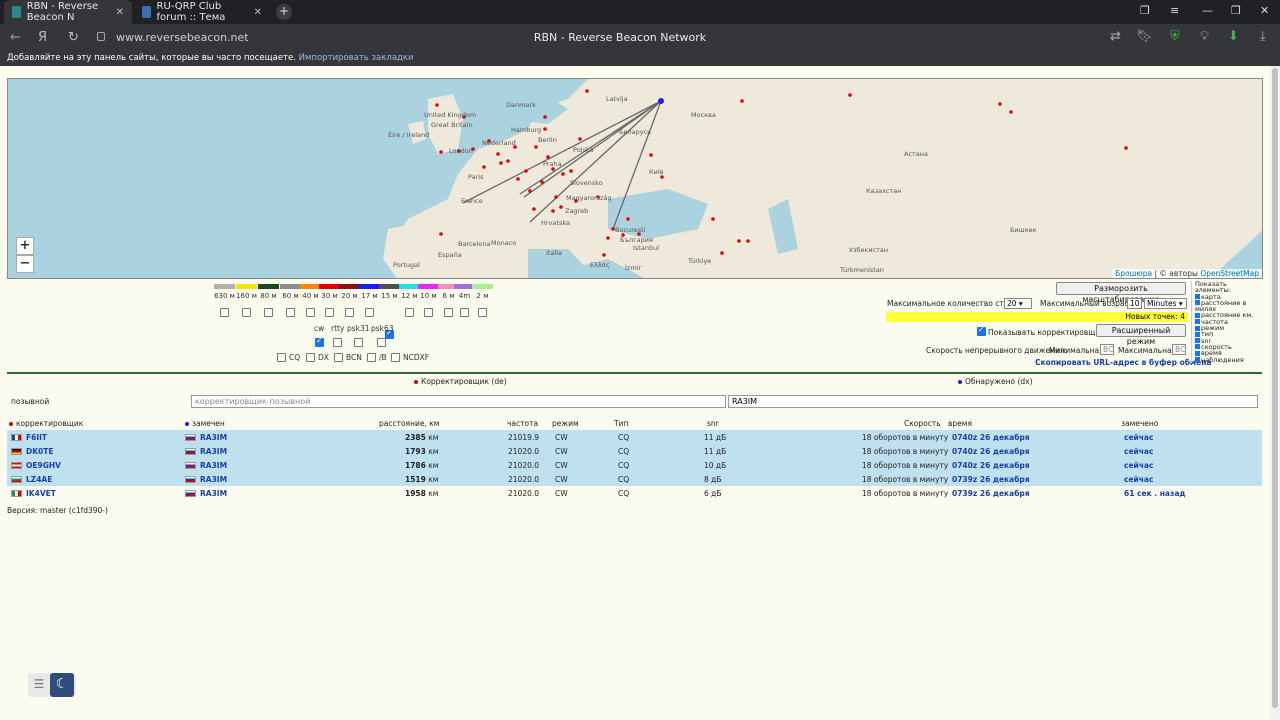  I want to click on spotter-cell: F6IIT, so click(29, 437).